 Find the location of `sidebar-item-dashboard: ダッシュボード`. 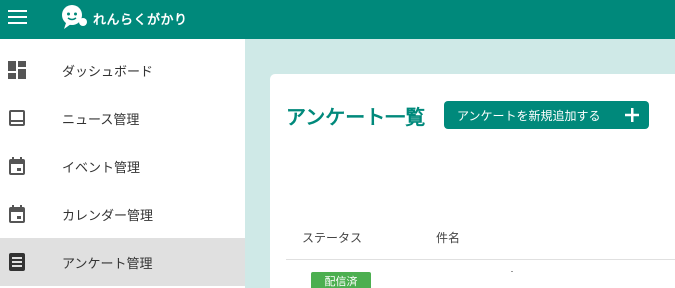

sidebar-item-dashboard: ダッシュボード is located at coordinates (122, 70).